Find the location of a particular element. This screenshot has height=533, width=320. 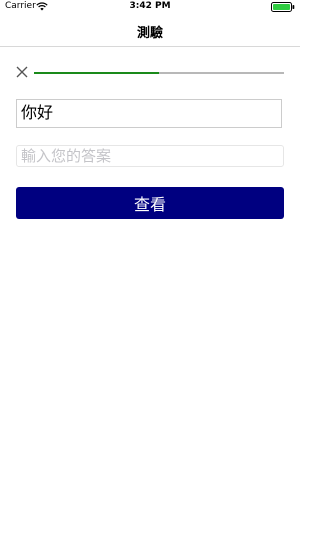

status-time: 3:42 PM is located at coordinates (150, 6).